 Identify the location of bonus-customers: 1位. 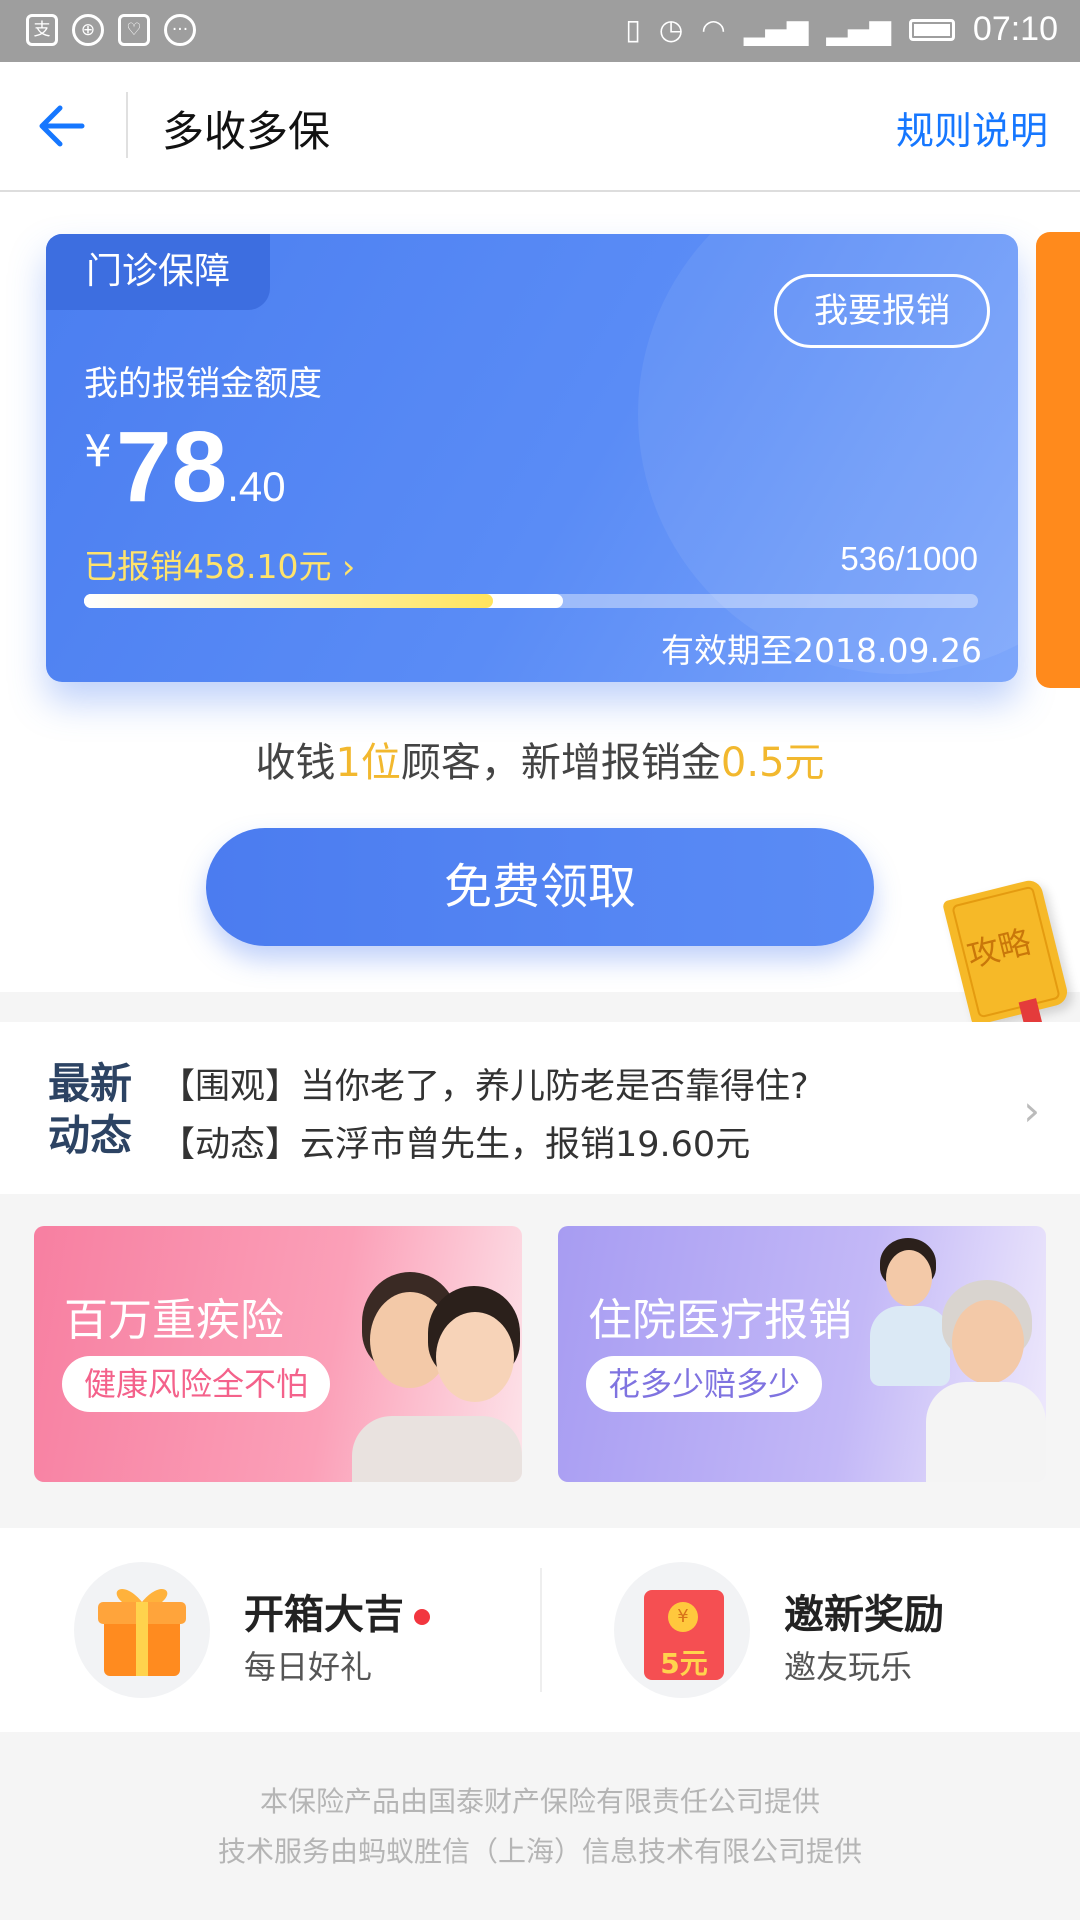
(368, 763).